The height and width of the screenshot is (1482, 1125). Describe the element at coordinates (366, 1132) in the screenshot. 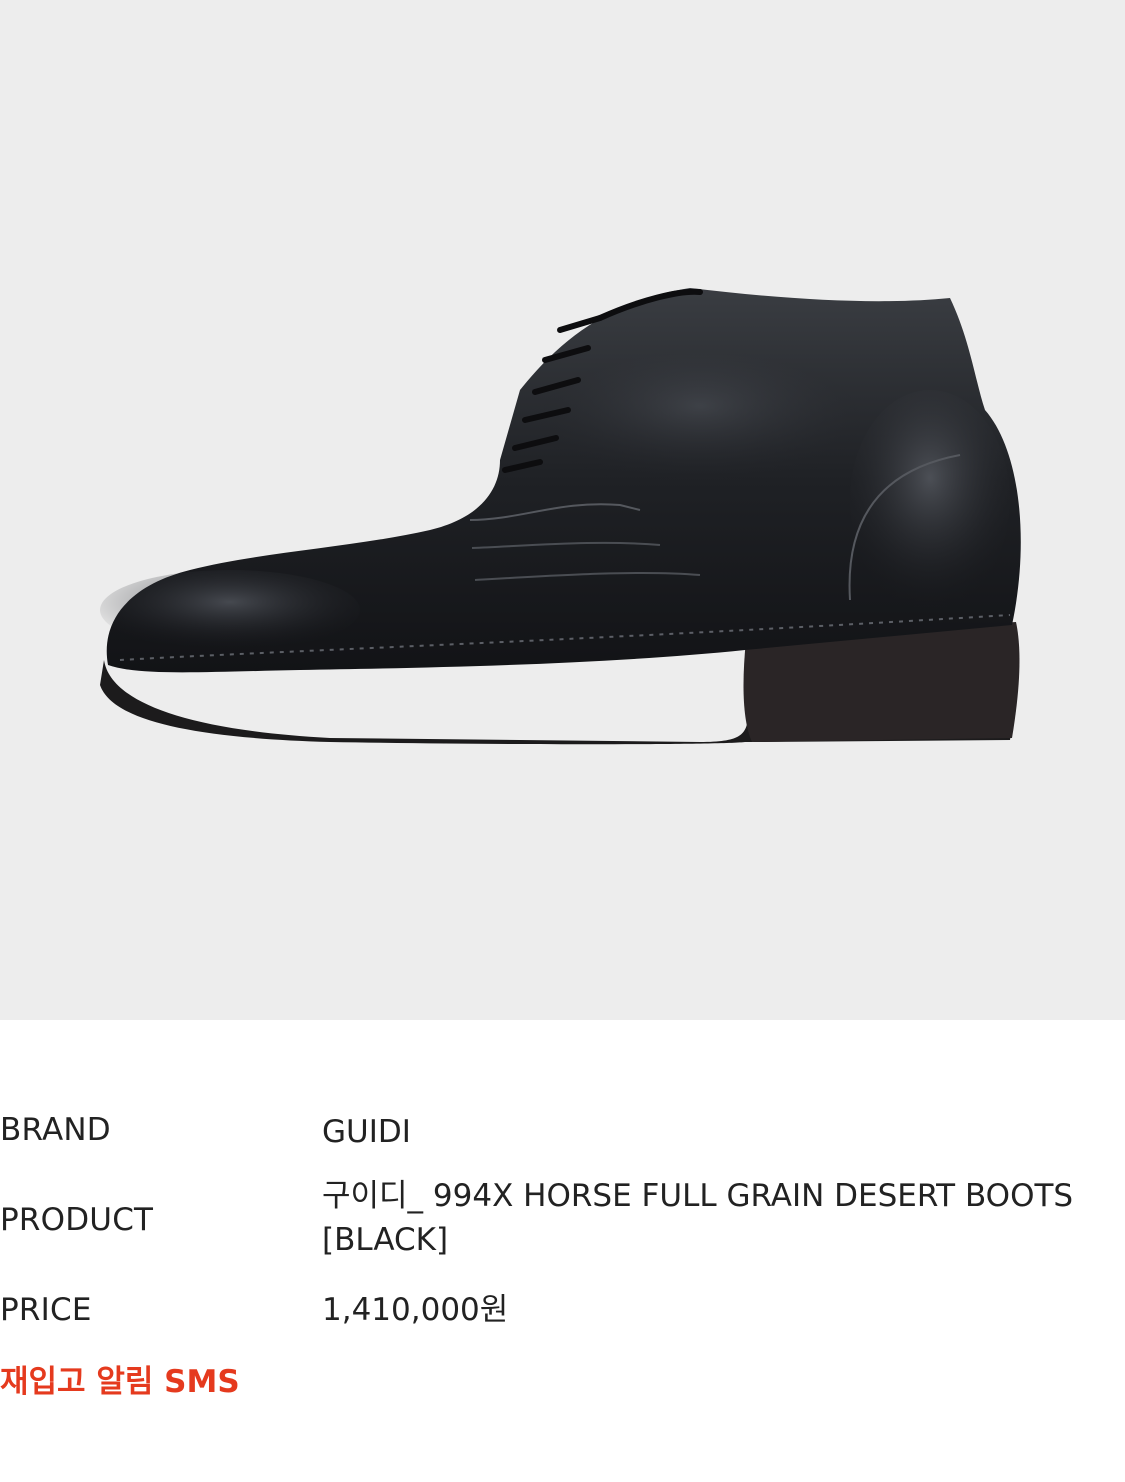

I see `brand-value: GUIDI` at that location.